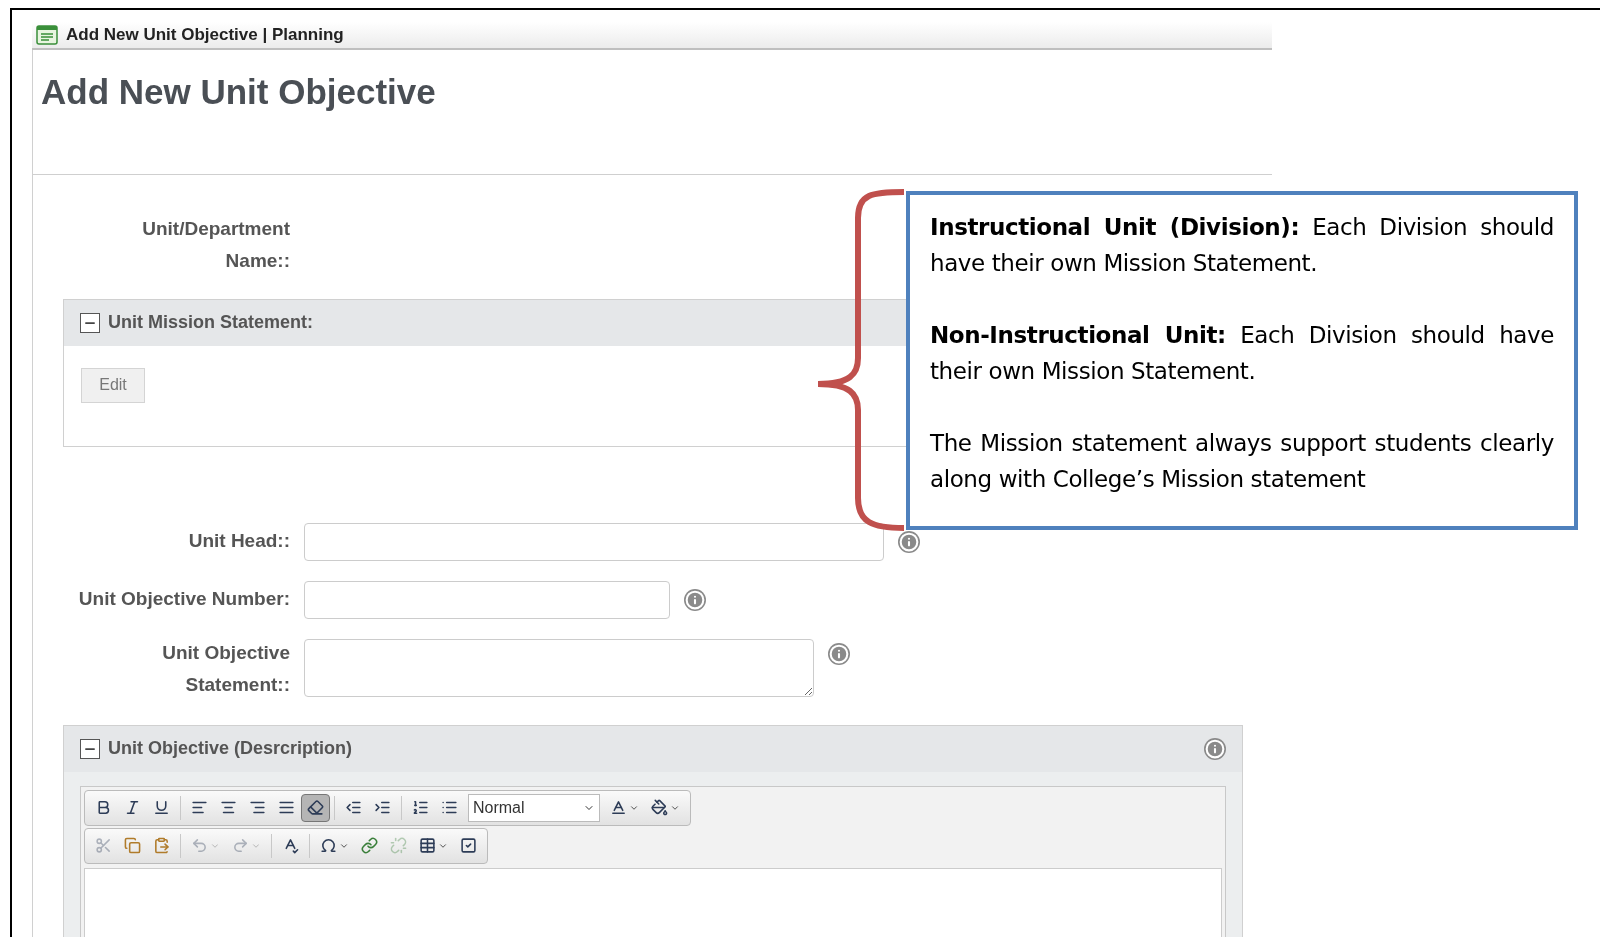 The height and width of the screenshot is (937, 1600). Describe the element at coordinates (240, 845) in the screenshot. I see `redo-icon` at that location.